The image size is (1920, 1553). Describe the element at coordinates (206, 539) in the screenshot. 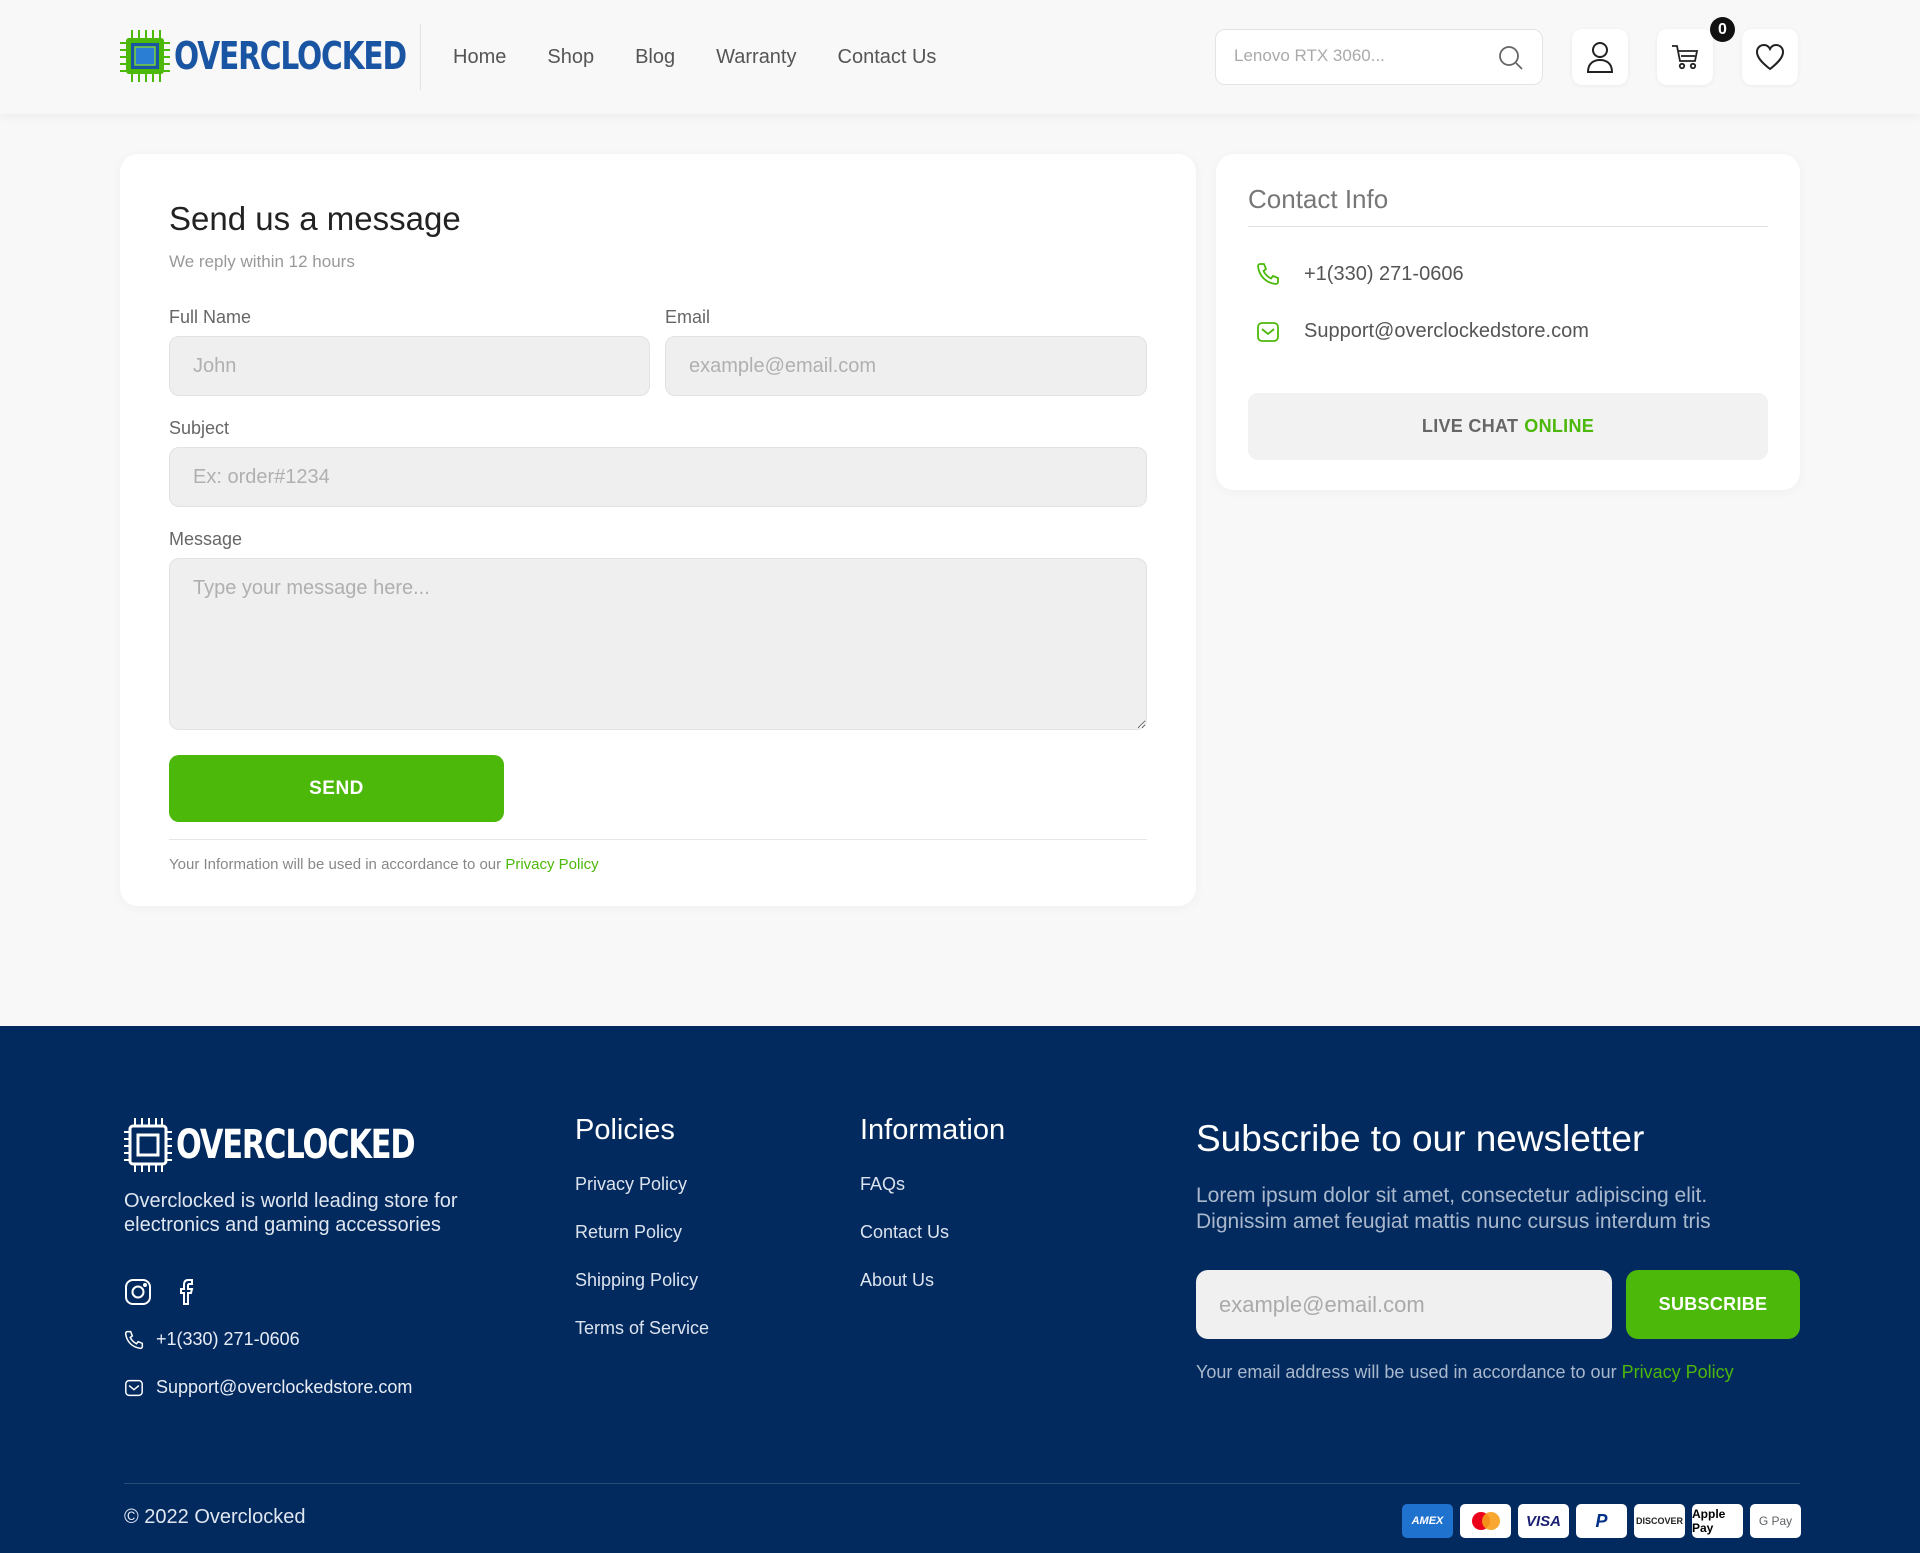

I see `message-label: Message` at that location.